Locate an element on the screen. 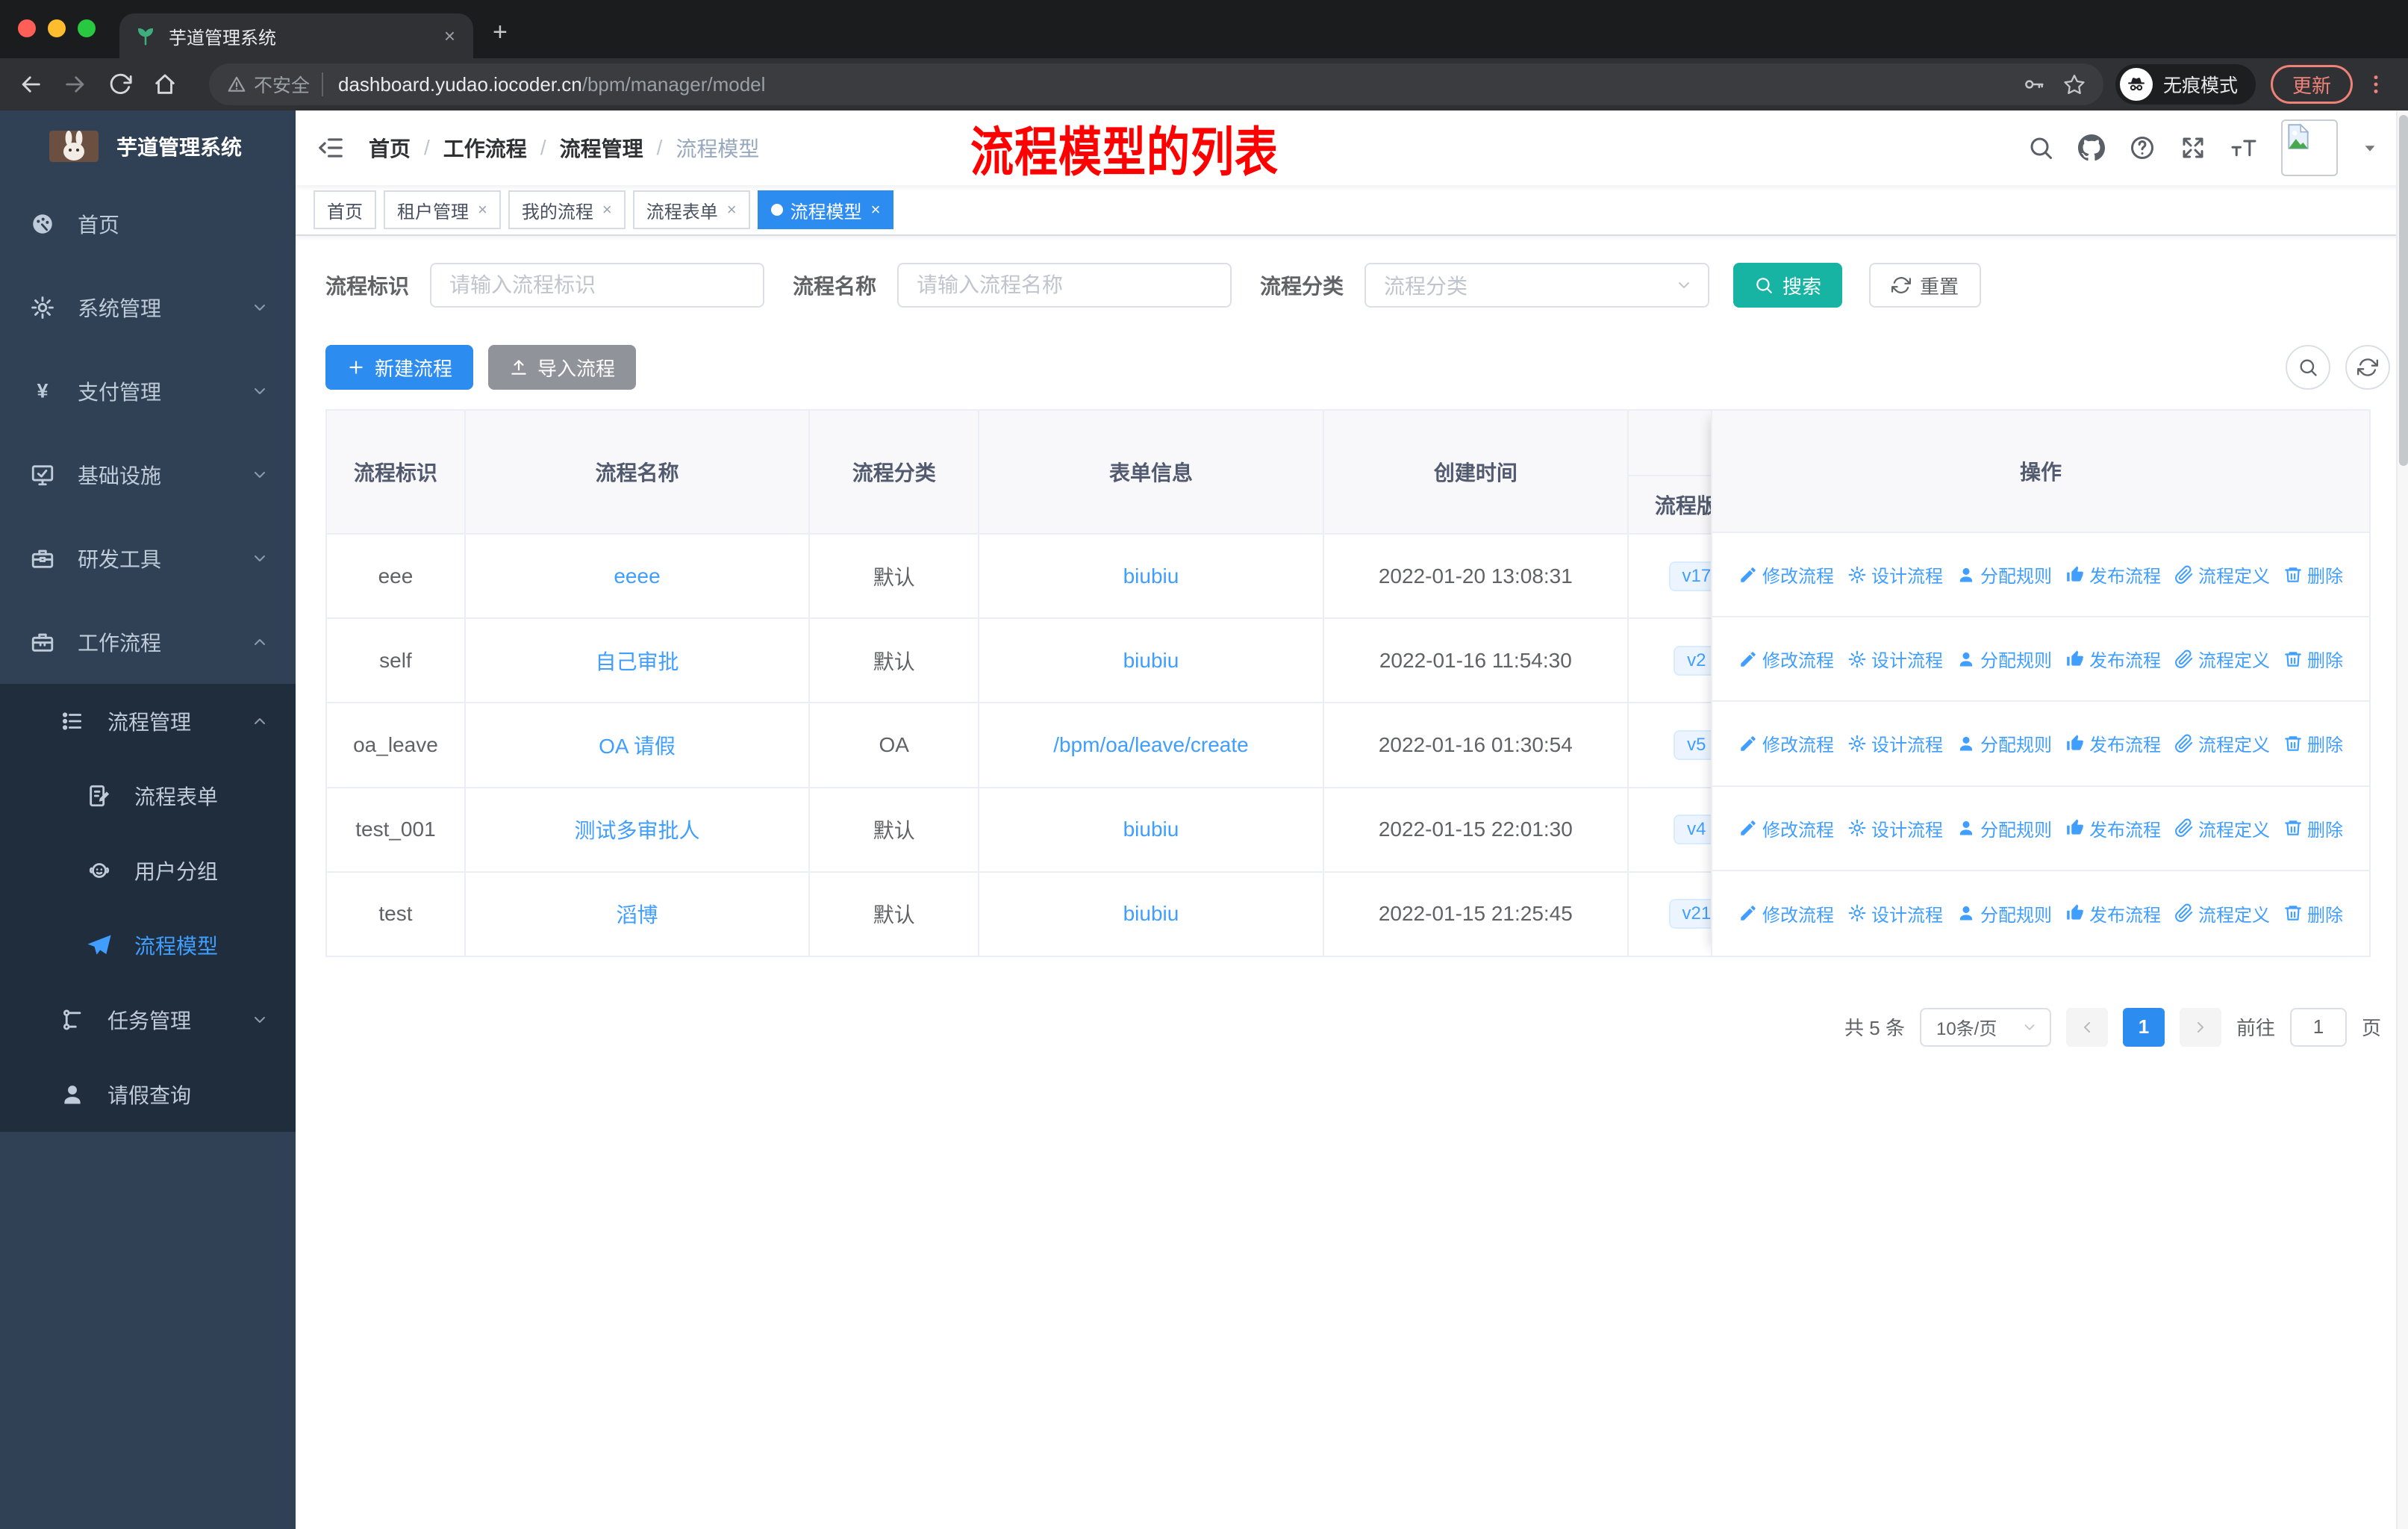 The height and width of the screenshot is (1529, 2408). browser-menu-icon is located at coordinates (2376, 84).